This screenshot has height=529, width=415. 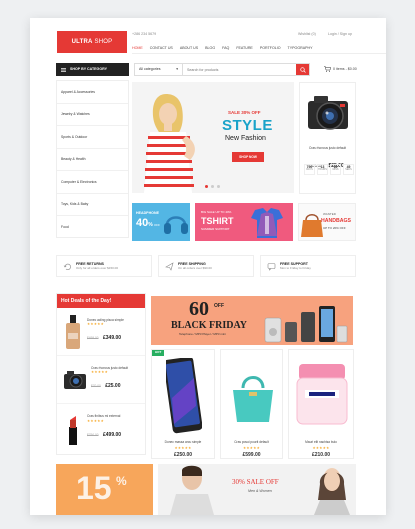 What do you see at coordinates (104, 489) in the screenshot?
I see `discount-banner: 15 %` at bounding box center [104, 489].